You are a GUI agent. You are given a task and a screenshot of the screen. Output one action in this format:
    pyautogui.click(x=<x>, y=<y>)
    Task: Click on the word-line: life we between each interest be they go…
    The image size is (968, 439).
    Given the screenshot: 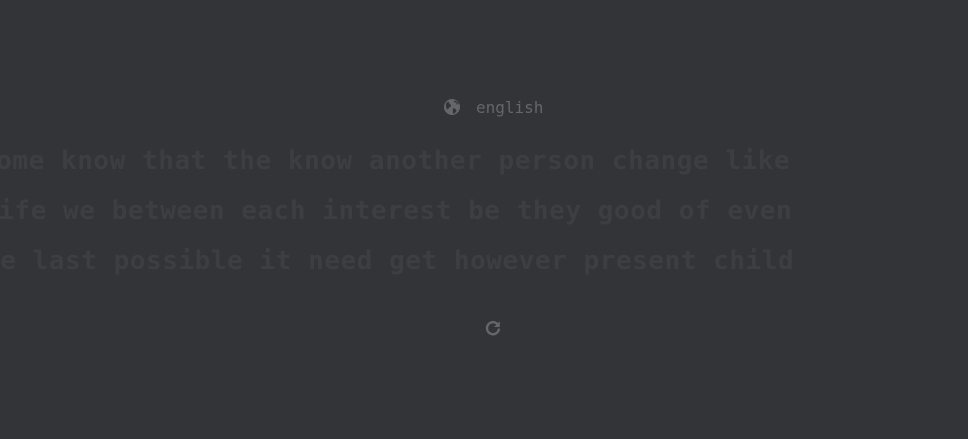 What is the action you would take?
    pyautogui.click(x=396, y=211)
    